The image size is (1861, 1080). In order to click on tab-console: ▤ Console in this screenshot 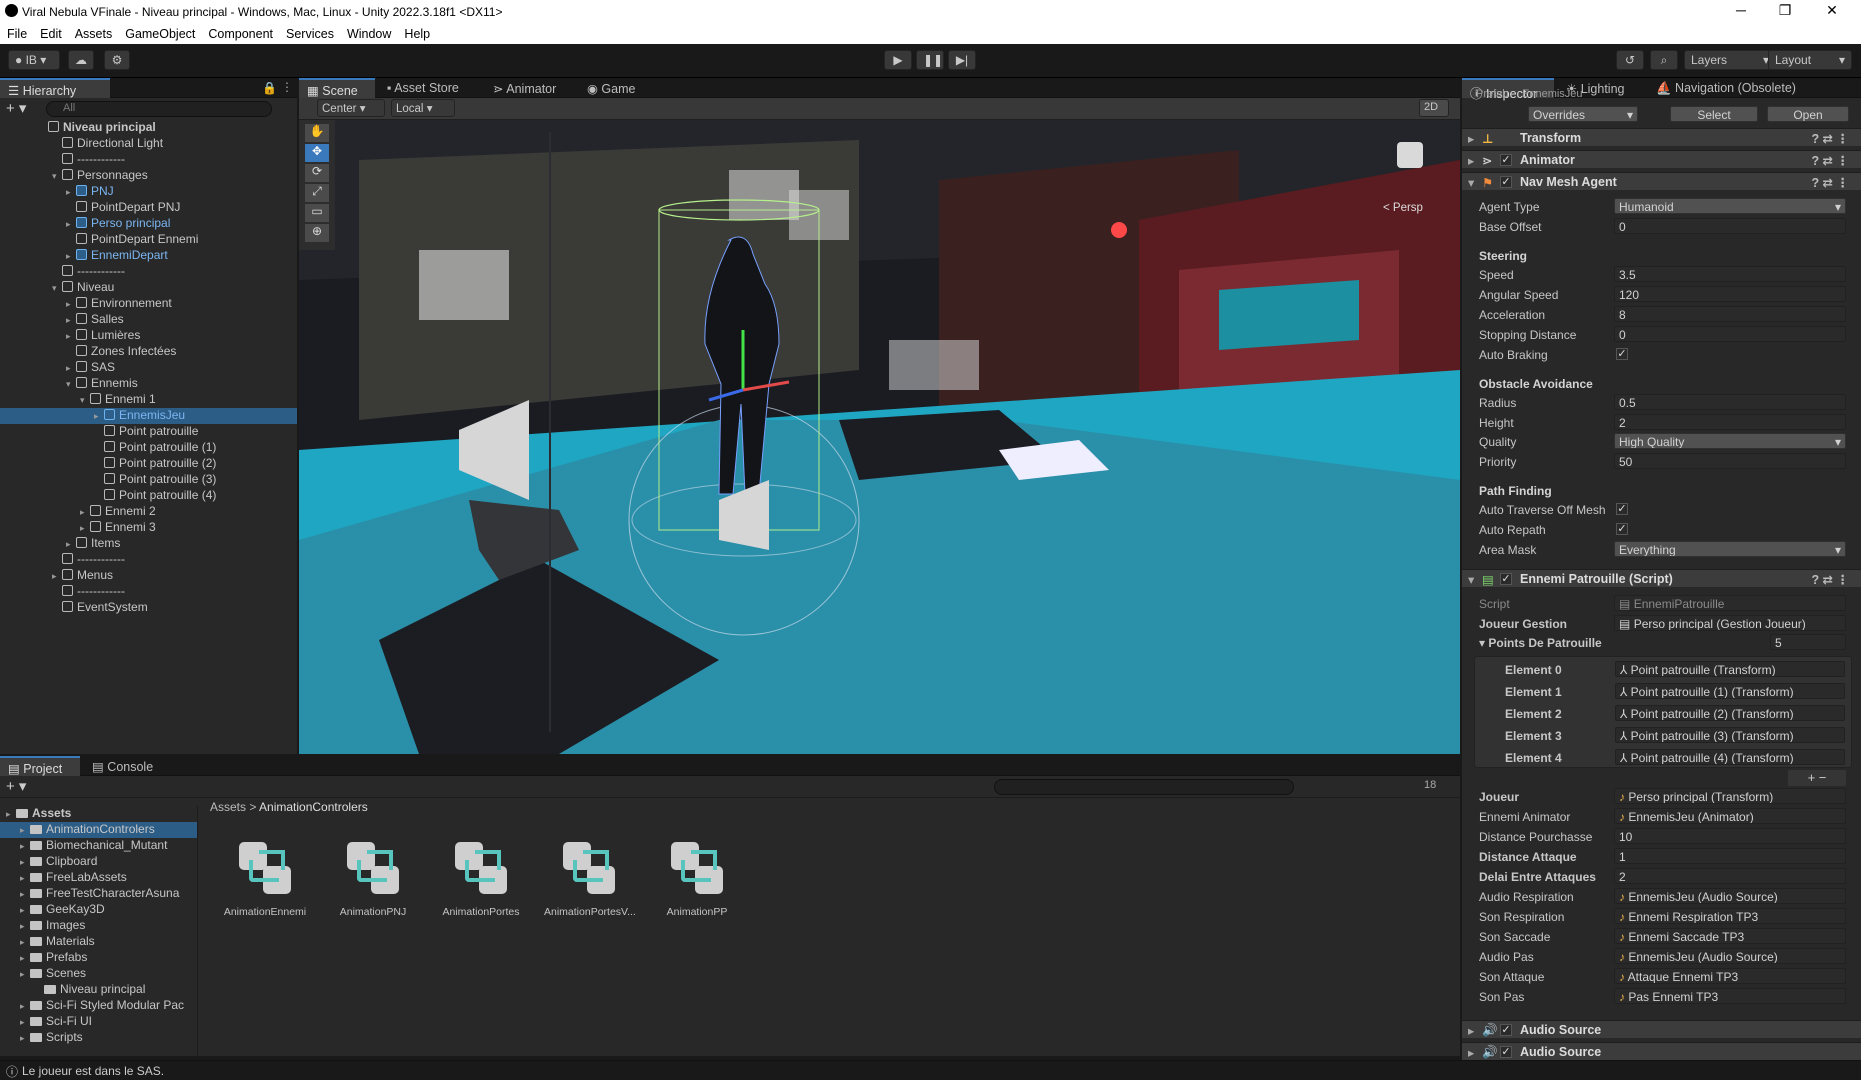, I will do `click(122, 766)`.